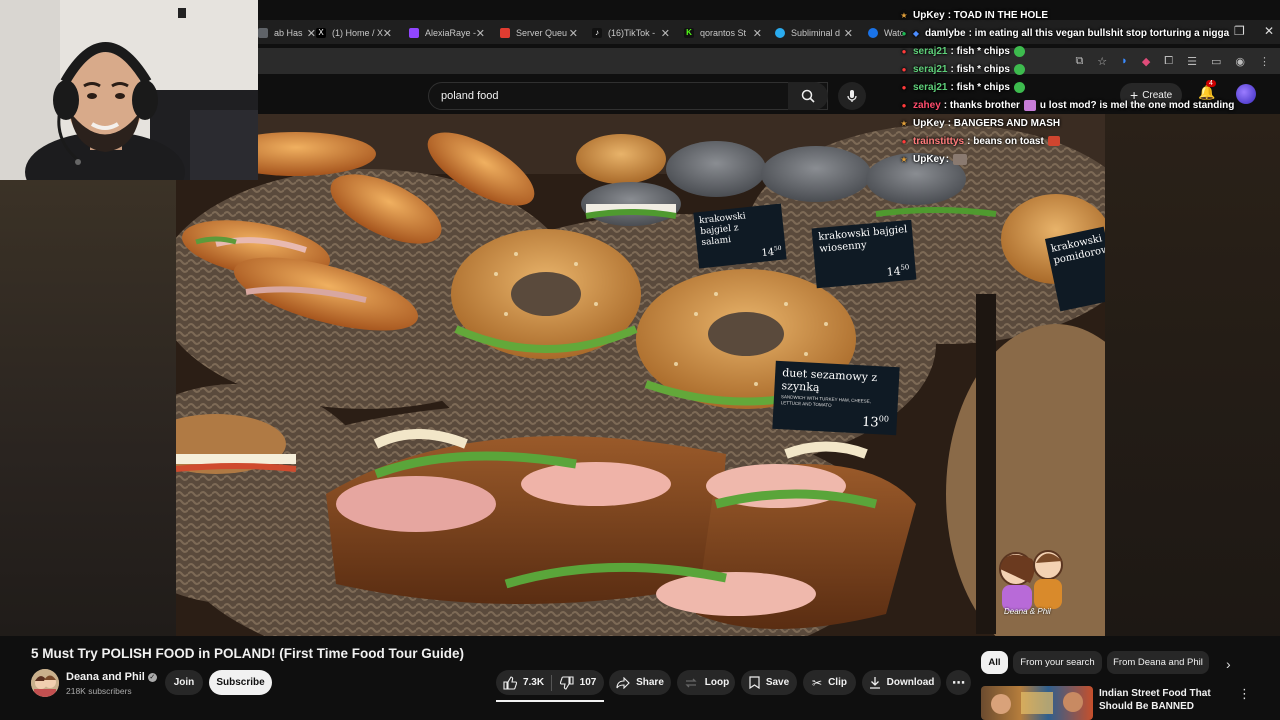  Describe the element at coordinates (852, 96) in the screenshot. I see `voice-search-button` at that location.